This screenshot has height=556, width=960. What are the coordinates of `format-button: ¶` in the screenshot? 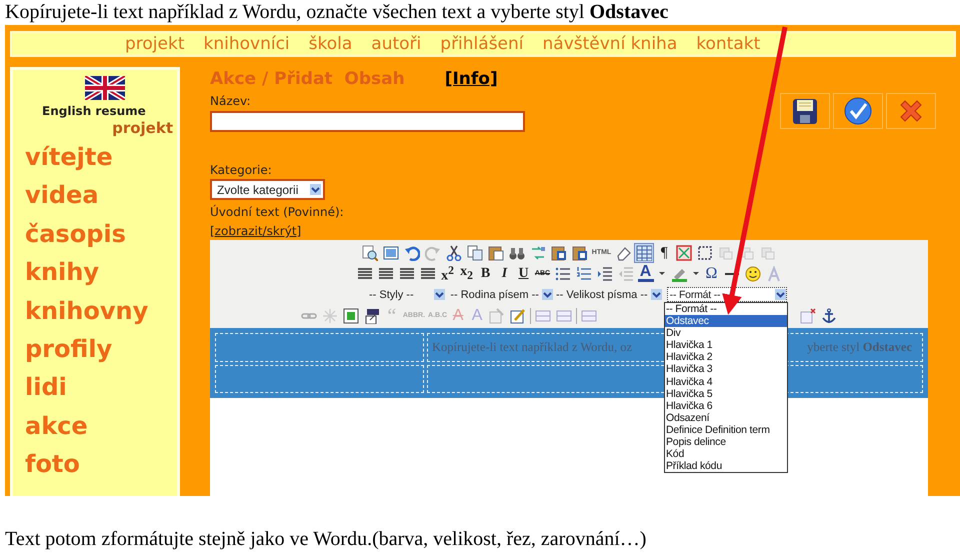 It's located at (664, 252).